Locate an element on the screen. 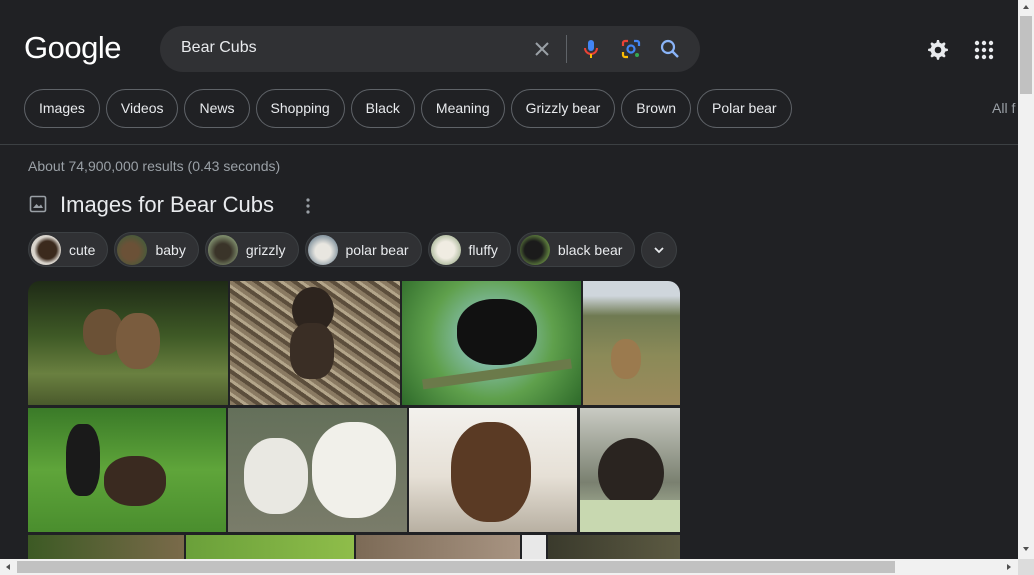 This screenshot has height=575, width=1034. bear-shape is located at coordinates (626, 359).